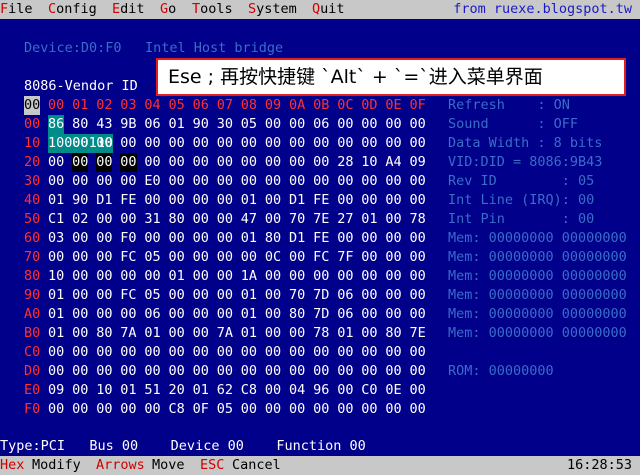 The image size is (640, 475). What do you see at coordinates (128, 124) in the screenshot?
I see `hex-cell: 9B` at bounding box center [128, 124].